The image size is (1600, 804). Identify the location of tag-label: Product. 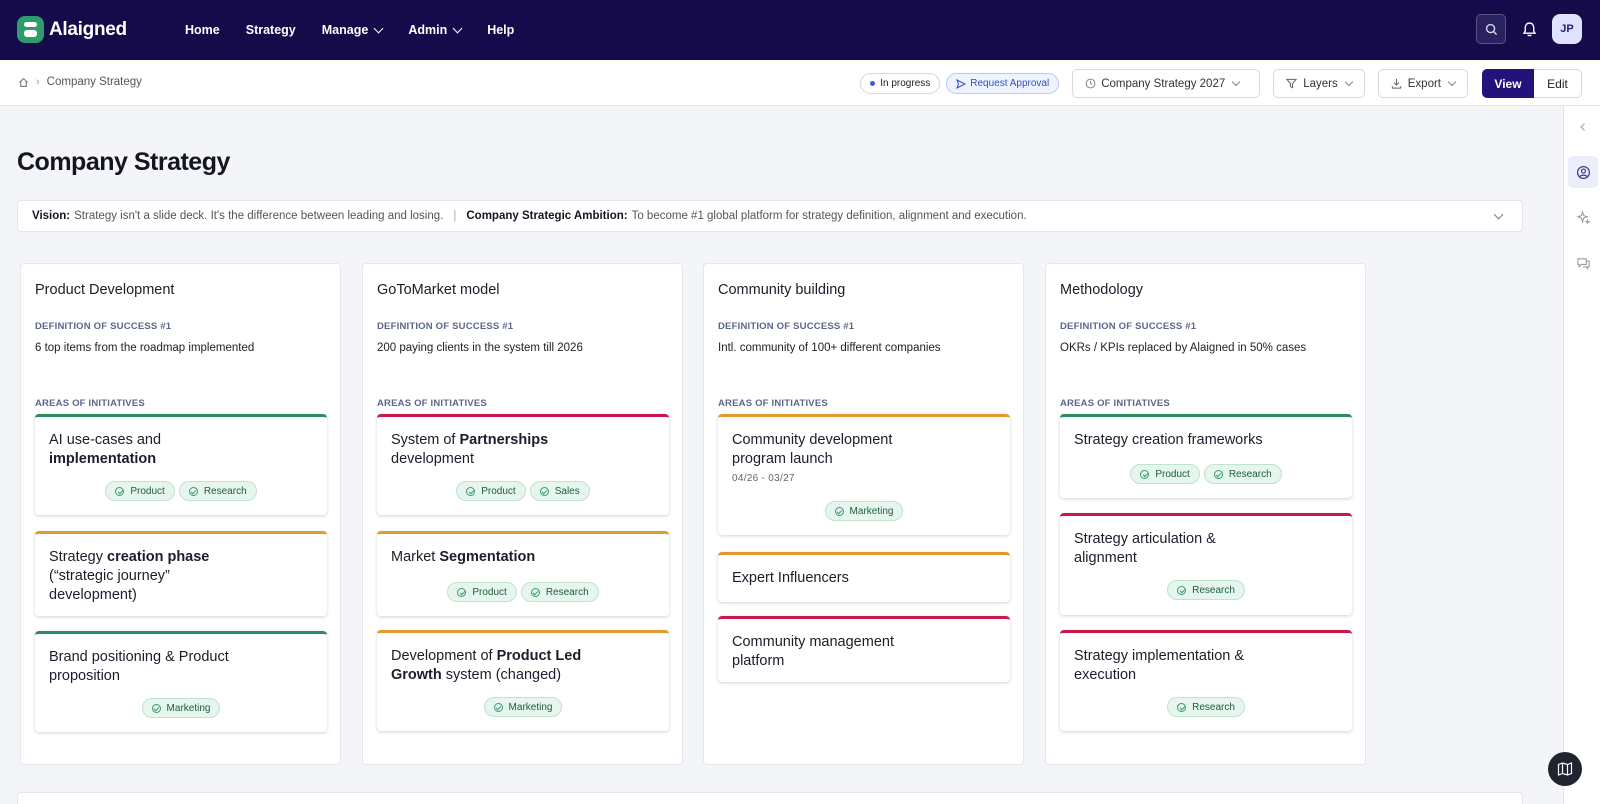
(147, 491).